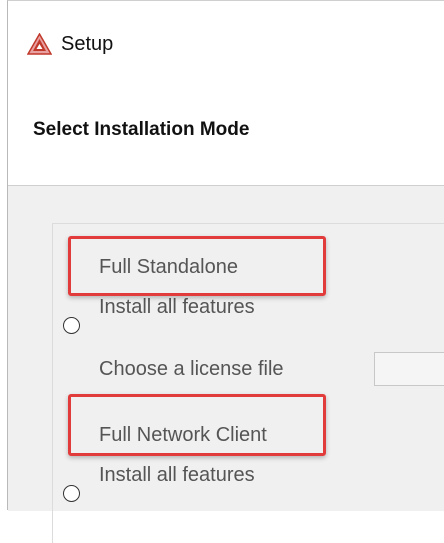 Image resolution: width=444 pixels, height=543 pixels. I want to click on license-file-label: Choose a license file, so click(191, 369).